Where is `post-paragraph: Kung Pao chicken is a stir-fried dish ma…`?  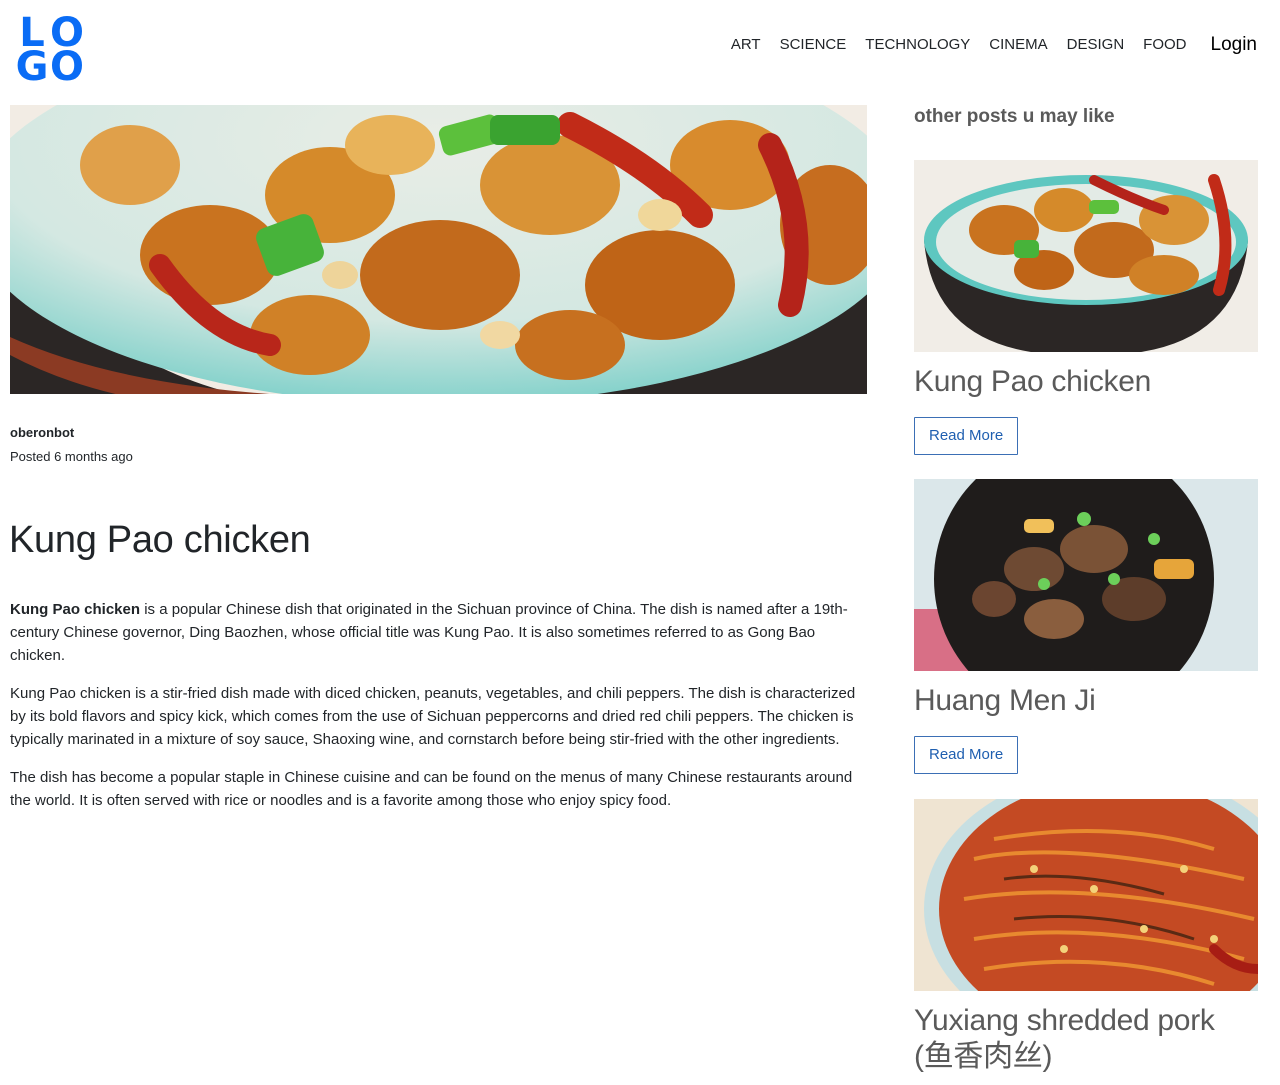
post-paragraph: Kung Pao chicken is a stir-fried dish ma… is located at coordinates (433, 716).